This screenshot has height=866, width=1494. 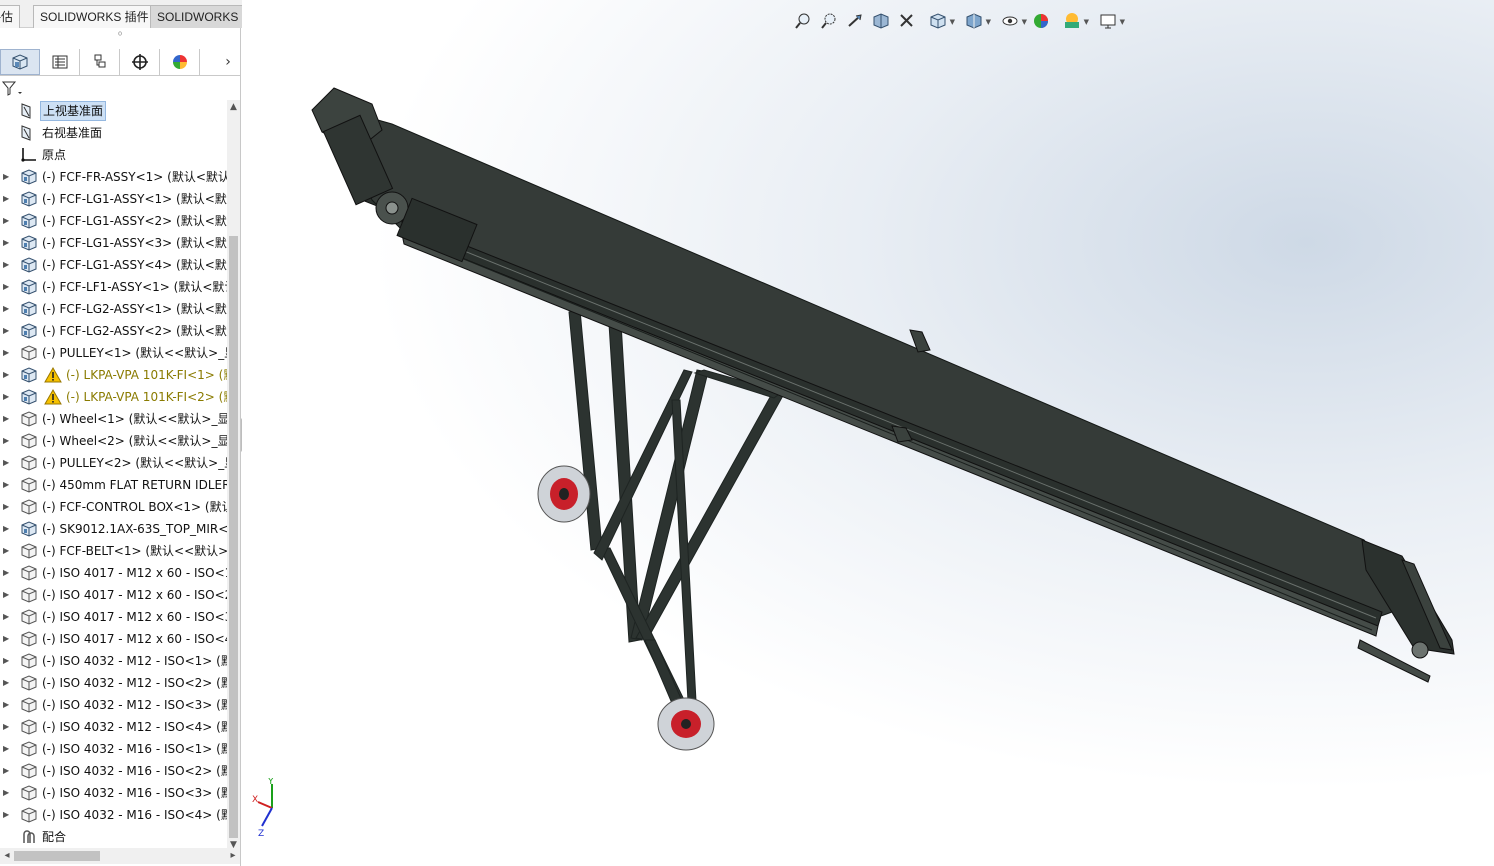 What do you see at coordinates (113, 221) in the screenshot?
I see `tree-item: ▶ (-) FCF-LG1-ASSY<2> (默认<默认` at bounding box center [113, 221].